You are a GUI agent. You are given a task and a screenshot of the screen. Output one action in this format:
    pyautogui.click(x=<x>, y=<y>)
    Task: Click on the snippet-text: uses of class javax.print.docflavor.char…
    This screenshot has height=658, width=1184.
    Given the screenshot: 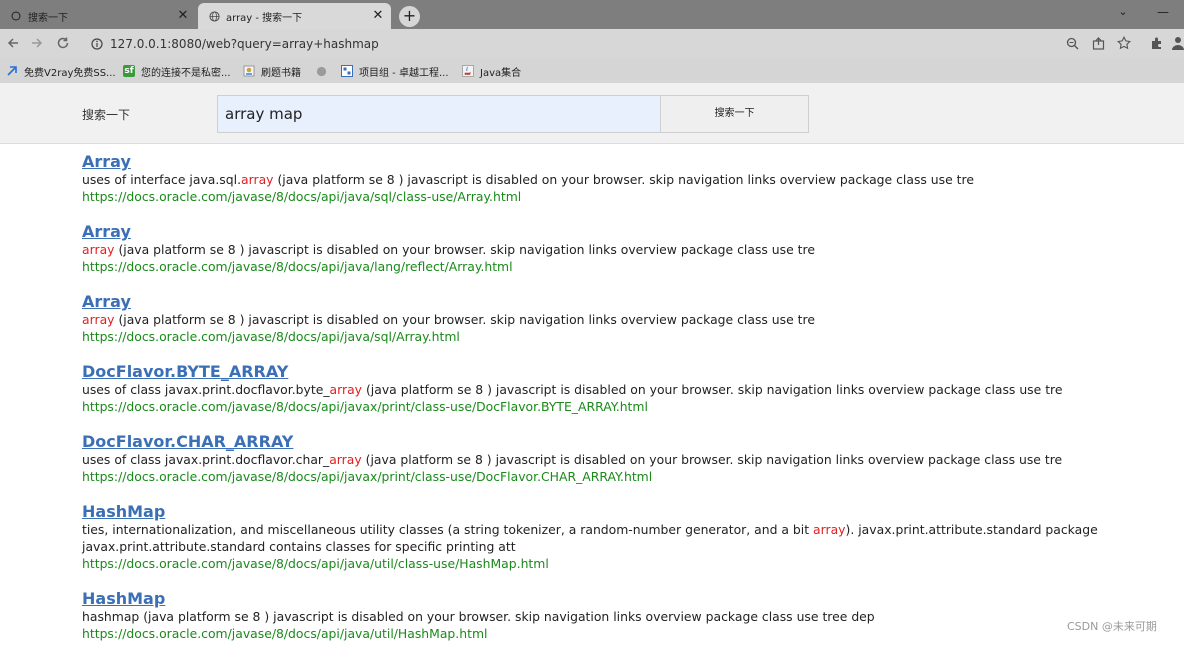 What is the action you would take?
    pyautogui.click(x=206, y=459)
    